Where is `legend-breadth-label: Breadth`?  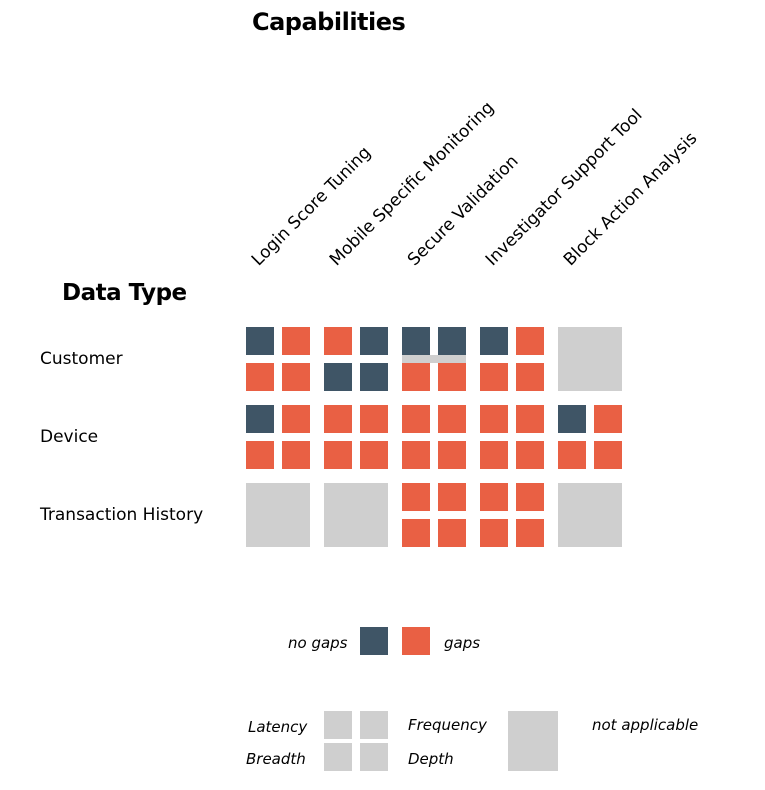 legend-breadth-label: Breadth is located at coordinates (276, 759).